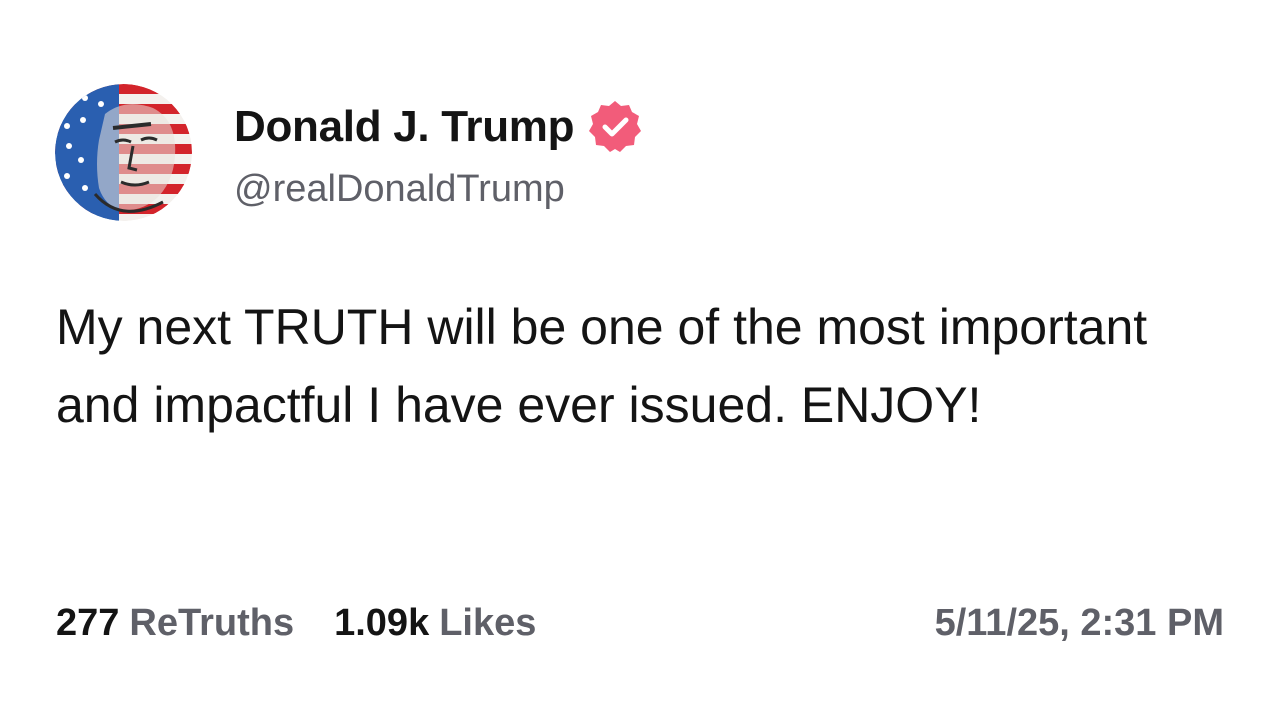  What do you see at coordinates (382, 623) in the screenshot?
I see `likes-count: 1.09k` at bounding box center [382, 623].